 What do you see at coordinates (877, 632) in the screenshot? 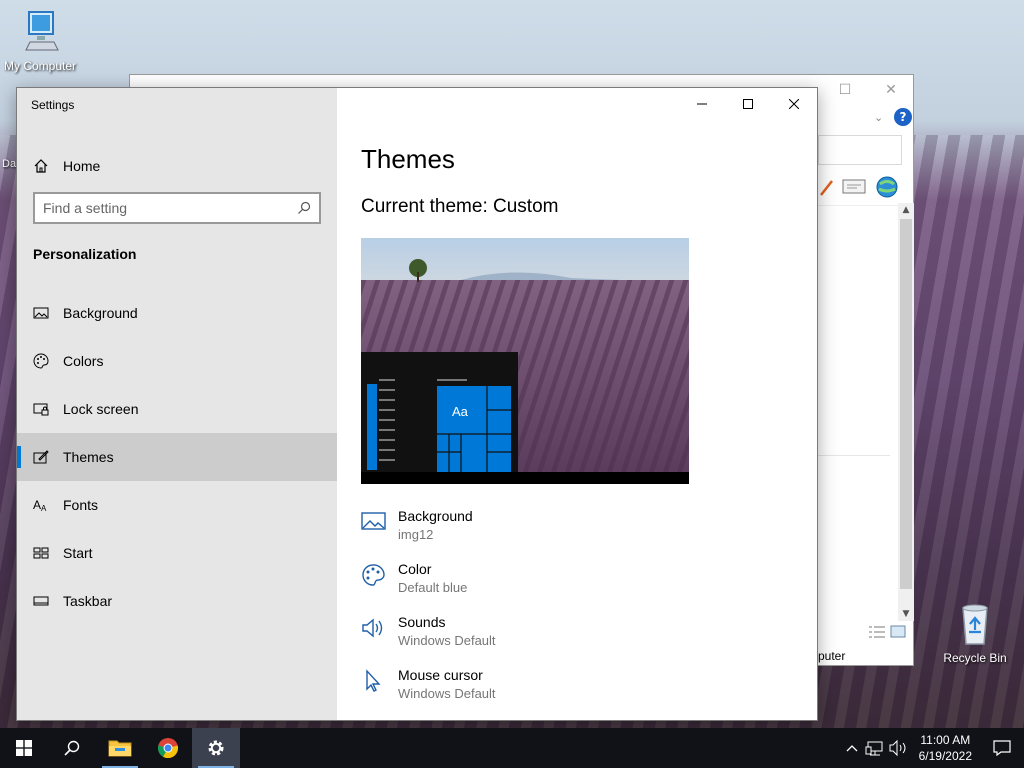
I see `details-view-icon` at bounding box center [877, 632].